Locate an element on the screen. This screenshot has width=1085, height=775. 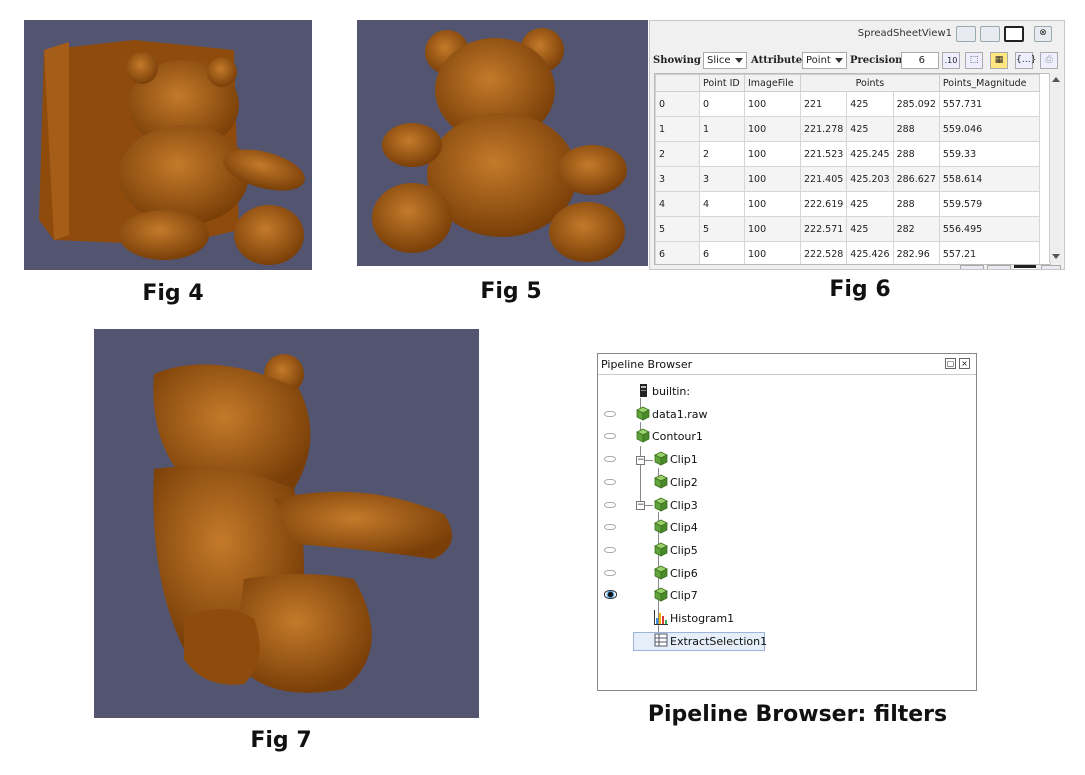
table-cell: 556.495 is located at coordinates (989, 229).